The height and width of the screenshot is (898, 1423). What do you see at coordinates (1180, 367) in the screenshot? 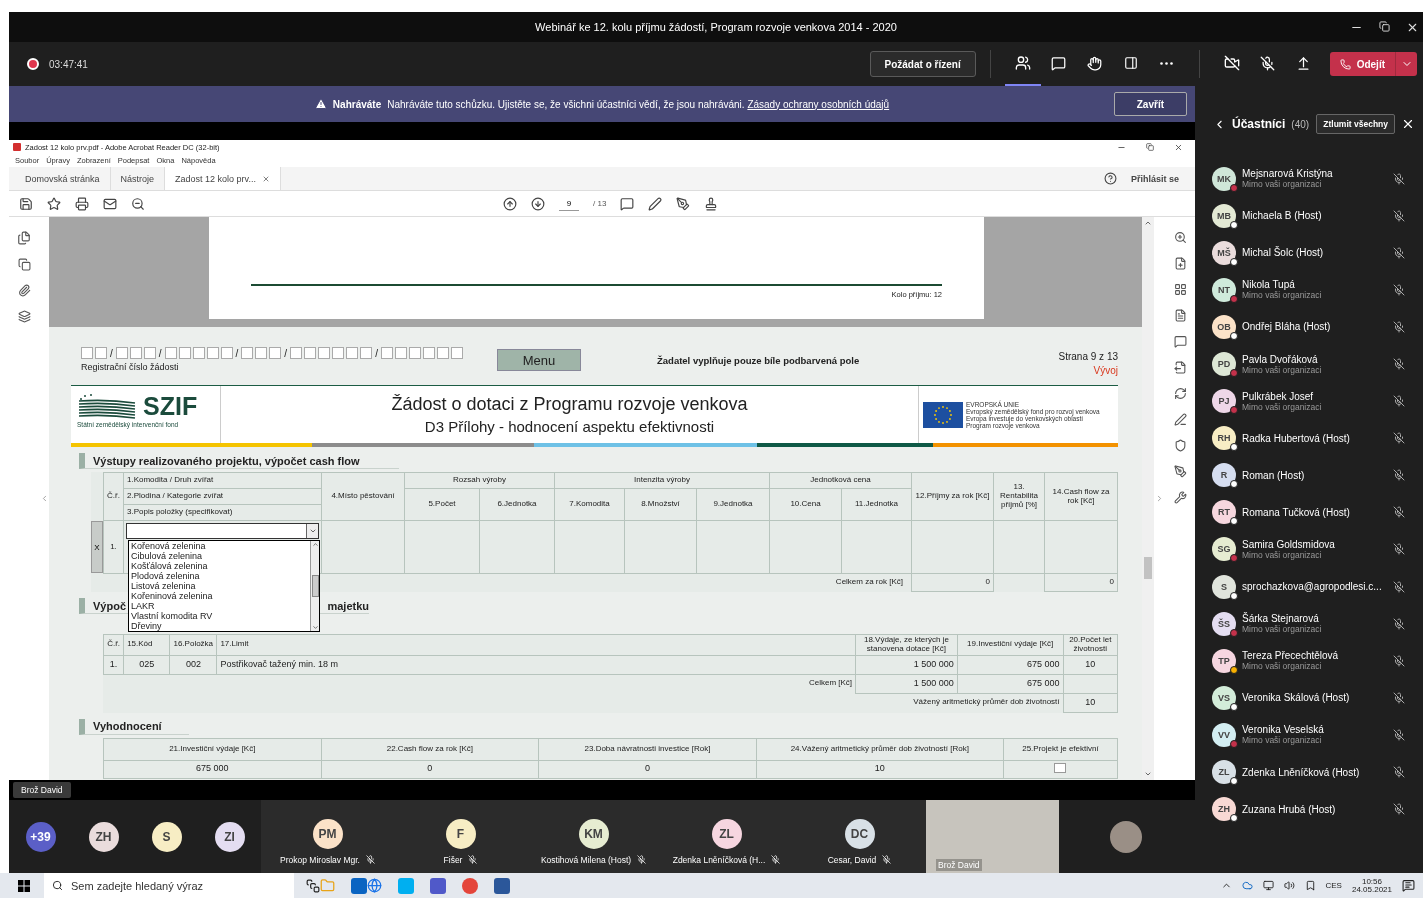
I see `export-icon` at bounding box center [1180, 367].